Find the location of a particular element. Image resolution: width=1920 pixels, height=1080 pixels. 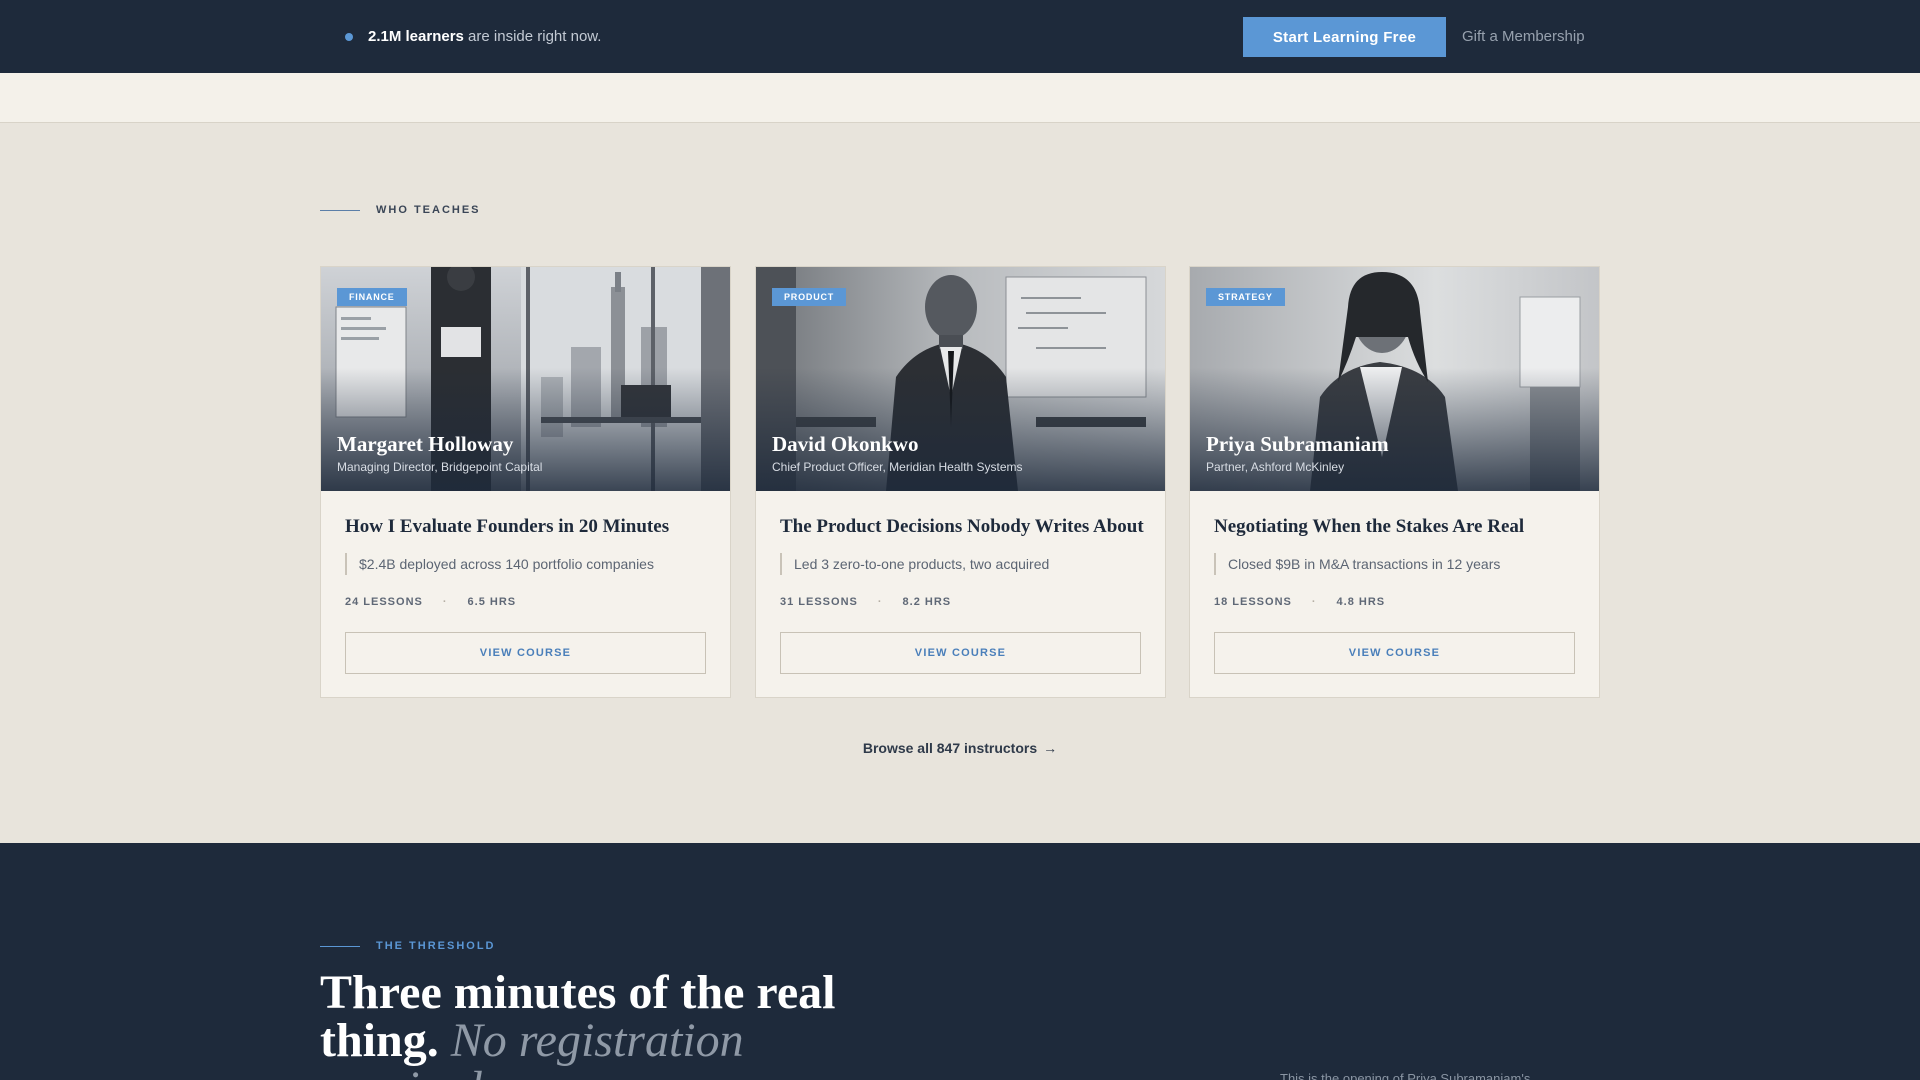

browse-instructors-label: Browse all 847 instructors is located at coordinates (950, 748).